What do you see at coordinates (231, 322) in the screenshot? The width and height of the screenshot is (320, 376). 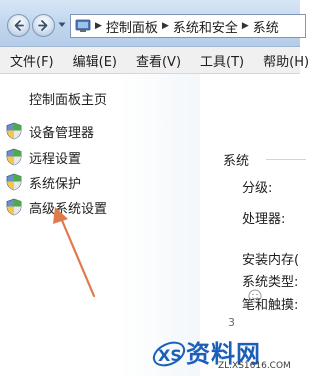 I see `watermark-mark: 3` at bounding box center [231, 322].